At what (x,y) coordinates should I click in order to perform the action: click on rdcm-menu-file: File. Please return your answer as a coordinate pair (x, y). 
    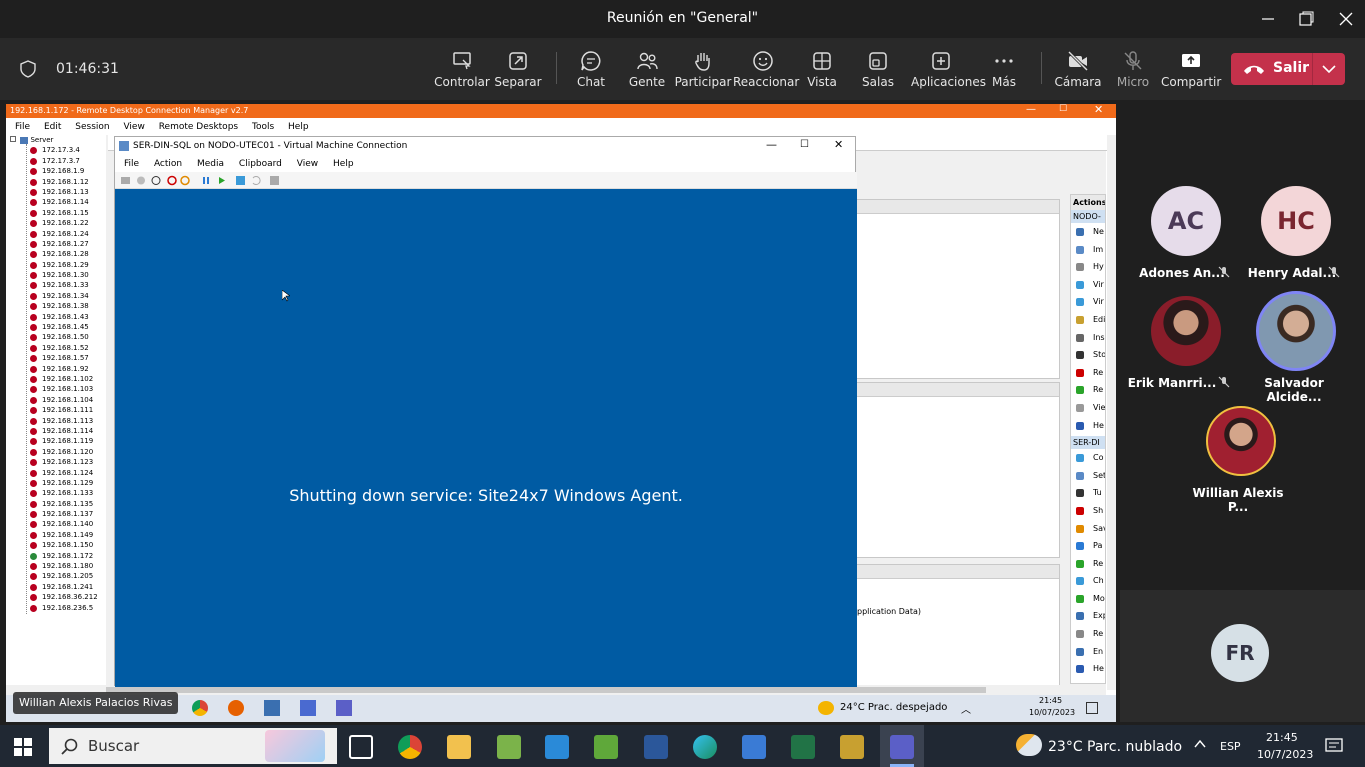
    Looking at the image, I should click on (22, 127).